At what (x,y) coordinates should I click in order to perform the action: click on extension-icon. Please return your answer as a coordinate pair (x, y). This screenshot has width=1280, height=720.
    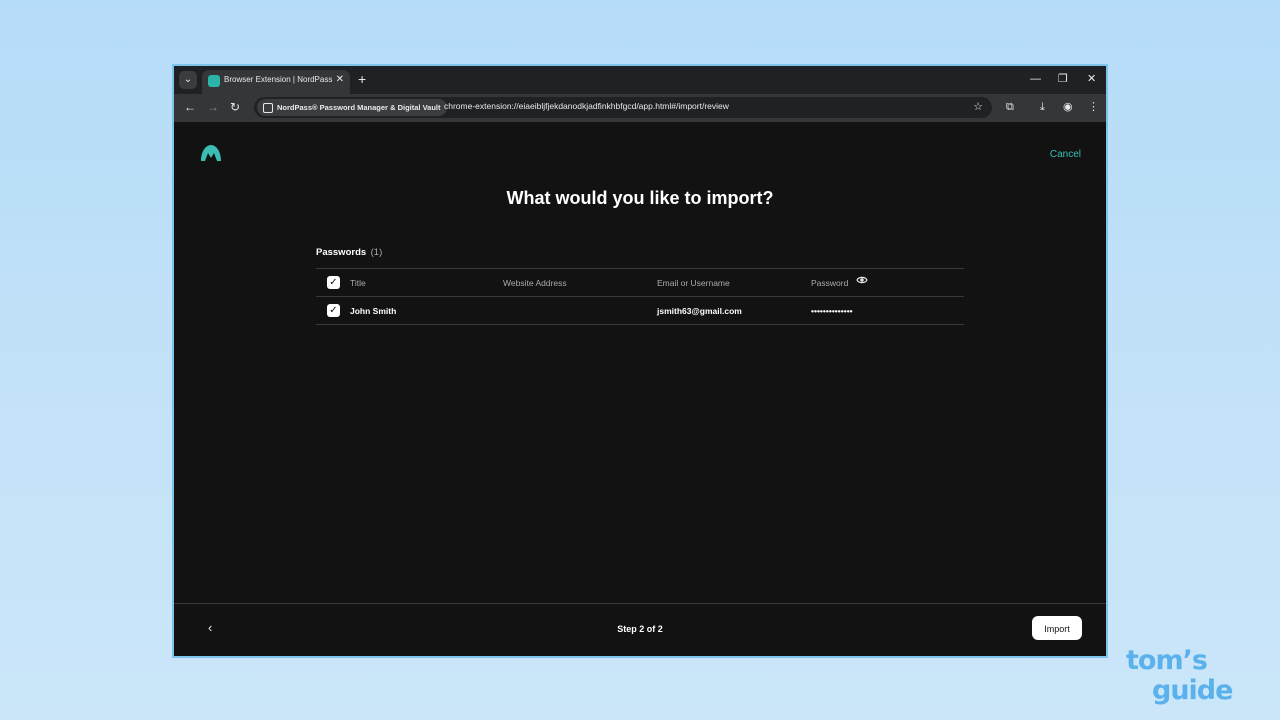
    Looking at the image, I should click on (268, 108).